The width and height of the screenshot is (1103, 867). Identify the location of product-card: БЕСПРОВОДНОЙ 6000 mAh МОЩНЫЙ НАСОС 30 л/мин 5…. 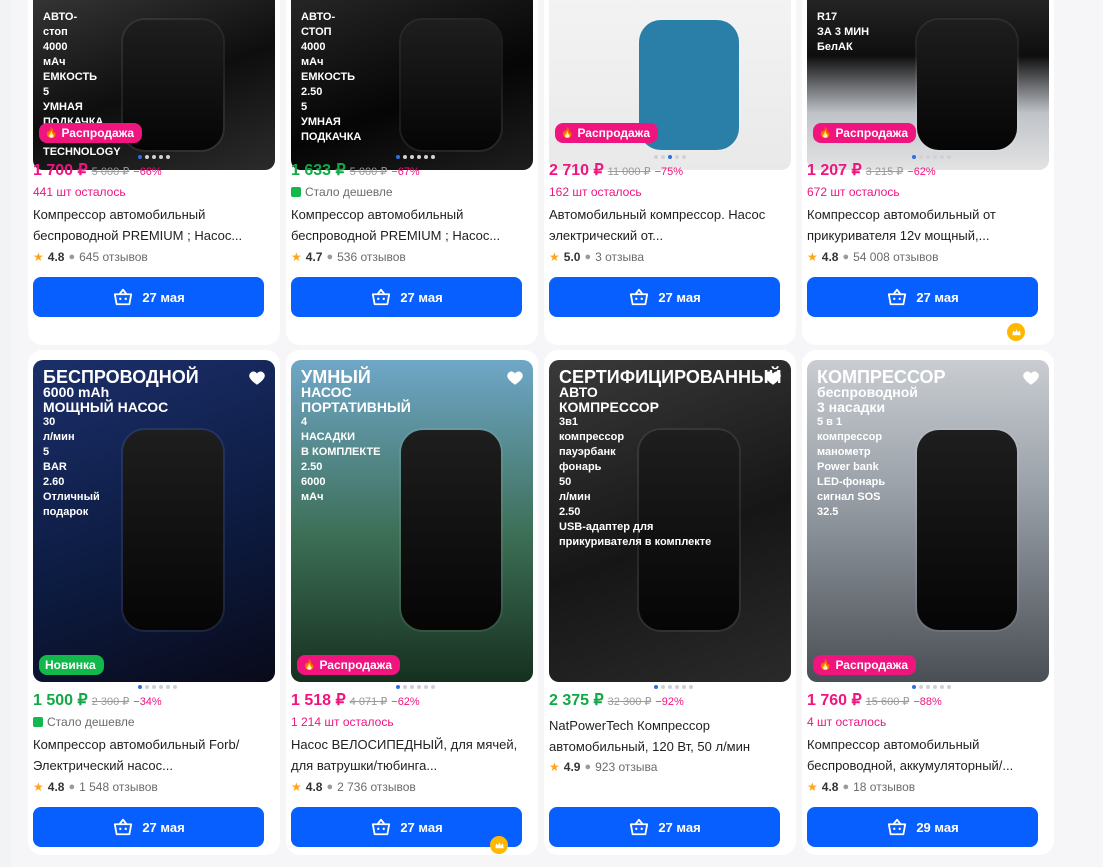
(154, 602).